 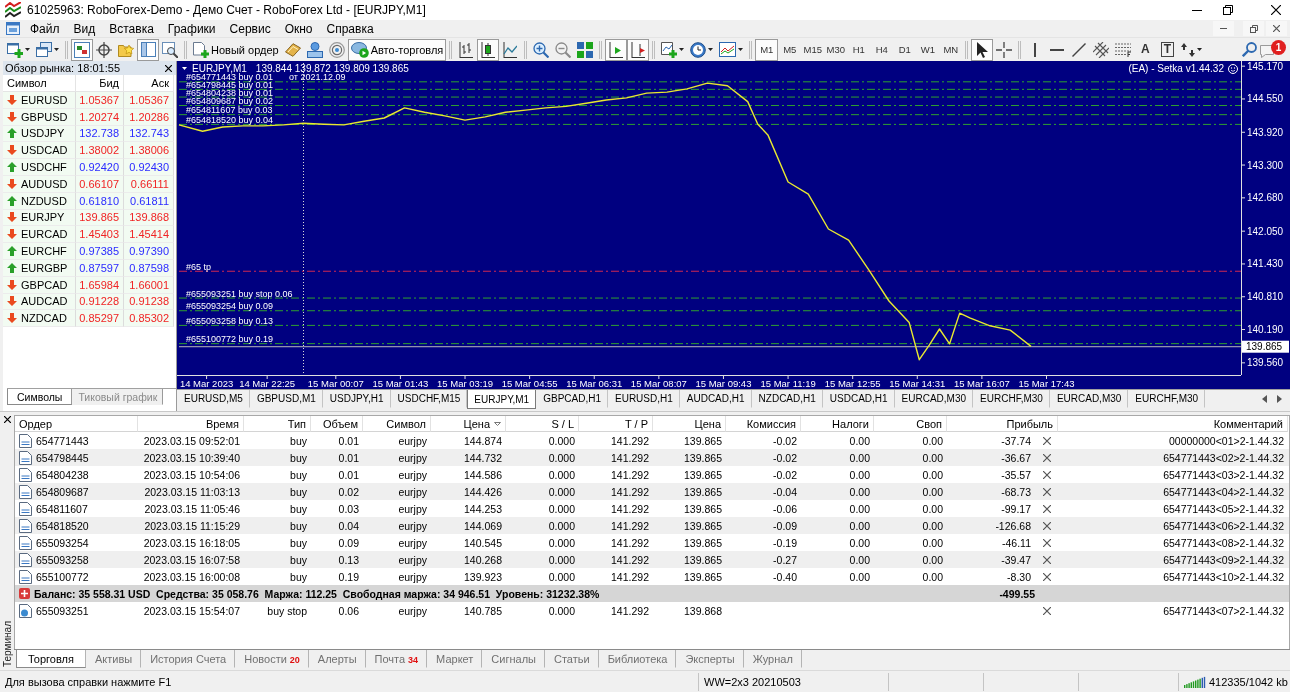 I want to click on menu-item: Сервис, so click(x=250, y=28).